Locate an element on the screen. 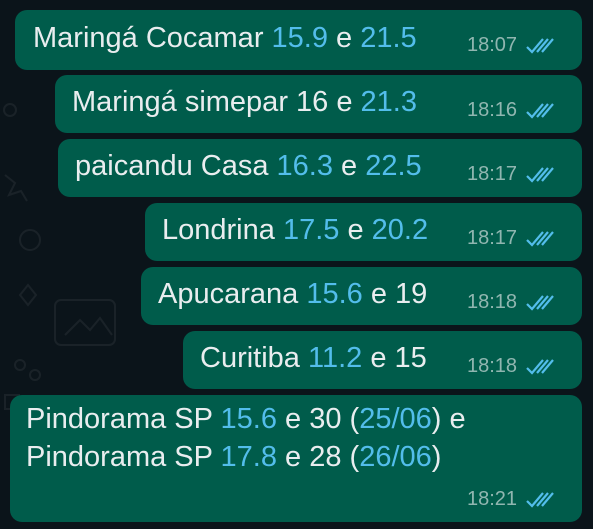 The height and width of the screenshot is (529, 593). message-text: paicandu Casa 16.3 e 22.5 is located at coordinates (248, 166).